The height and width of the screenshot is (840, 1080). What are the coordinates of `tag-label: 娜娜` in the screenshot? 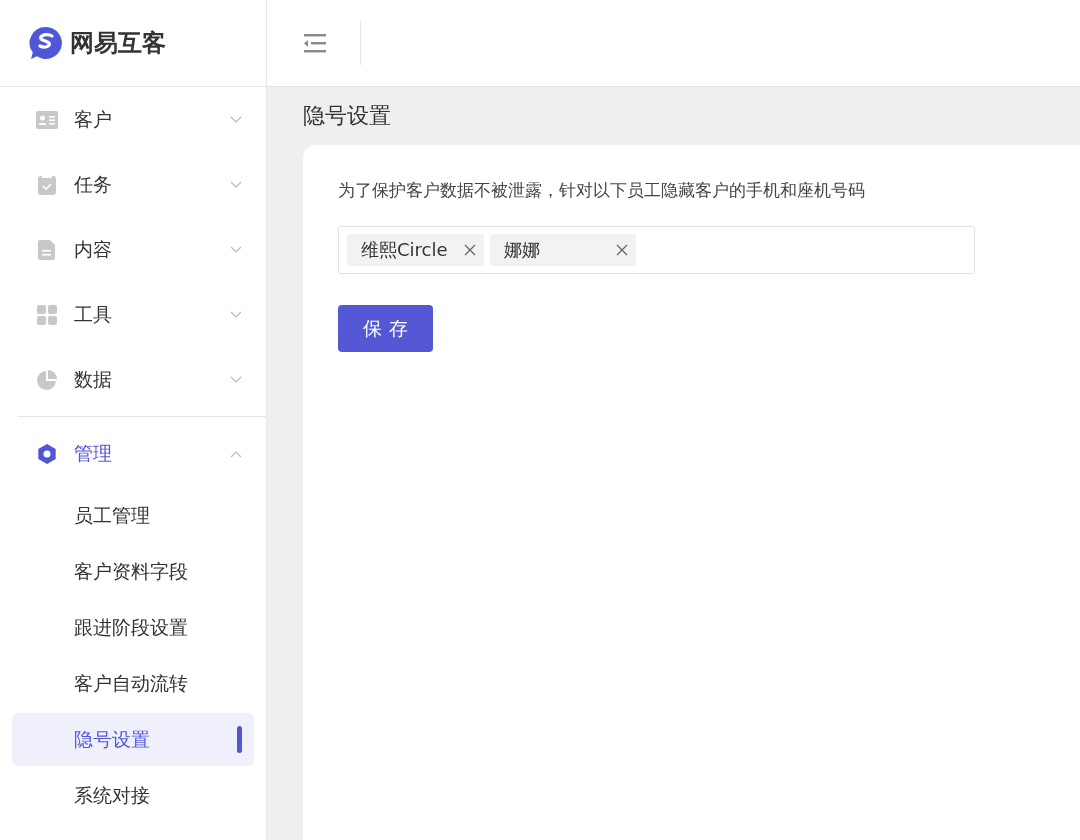 It's located at (522, 250).